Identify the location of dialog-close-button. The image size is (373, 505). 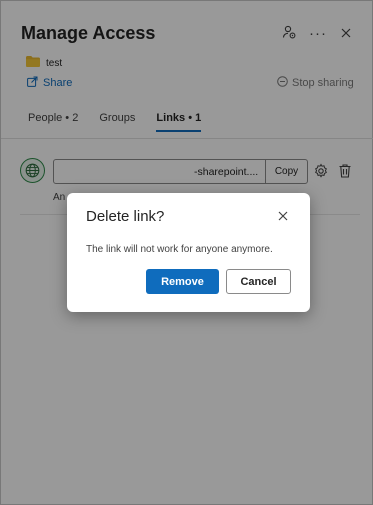
(285, 217).